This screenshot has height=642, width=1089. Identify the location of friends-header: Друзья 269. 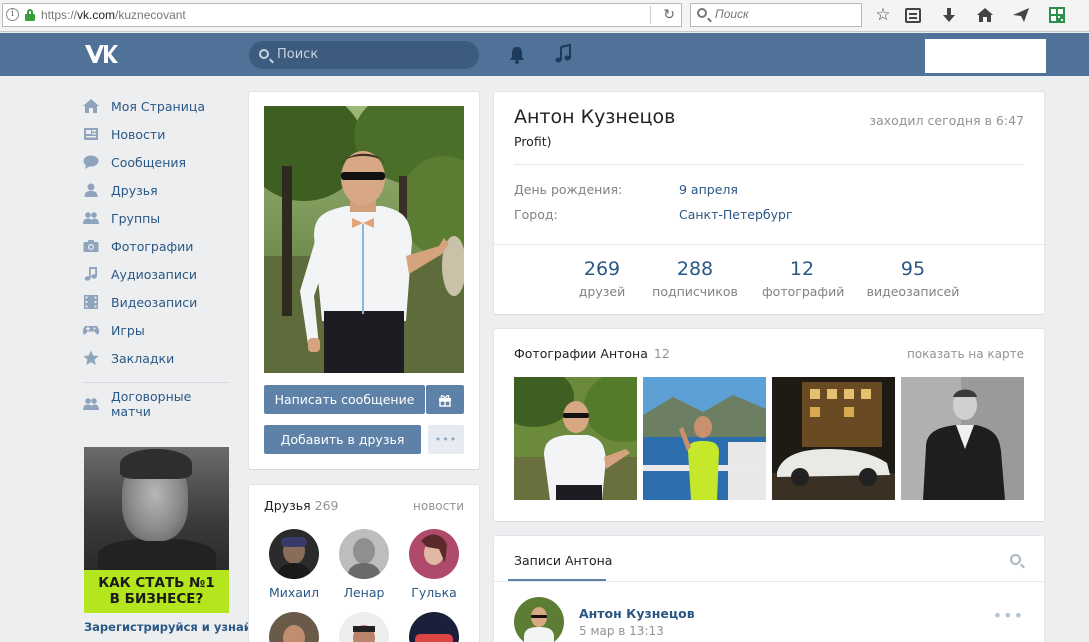
(301, 505).